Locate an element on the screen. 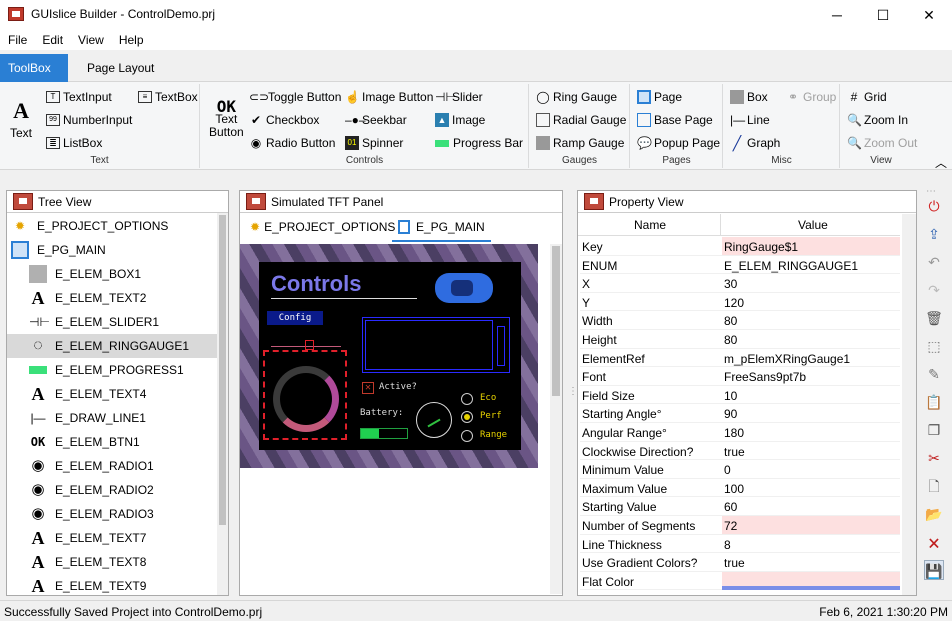 The height and width of the screenshot is (621, 952). tree-item: E_ELEM_BOX1 is located at coordinates (112, 274).